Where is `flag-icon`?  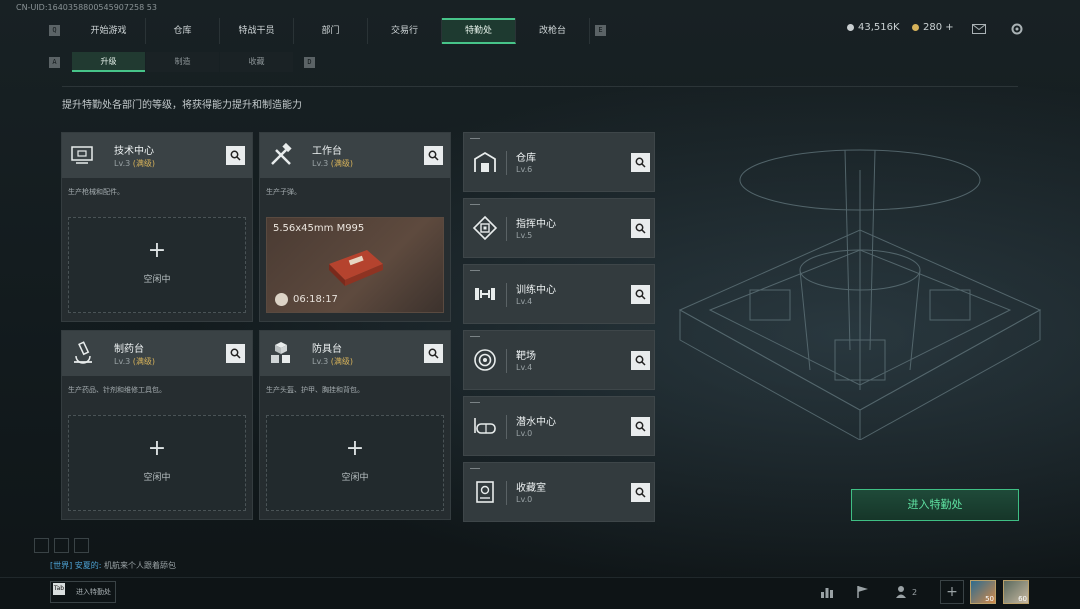
flag-icon is located at coordinates (863, 592).